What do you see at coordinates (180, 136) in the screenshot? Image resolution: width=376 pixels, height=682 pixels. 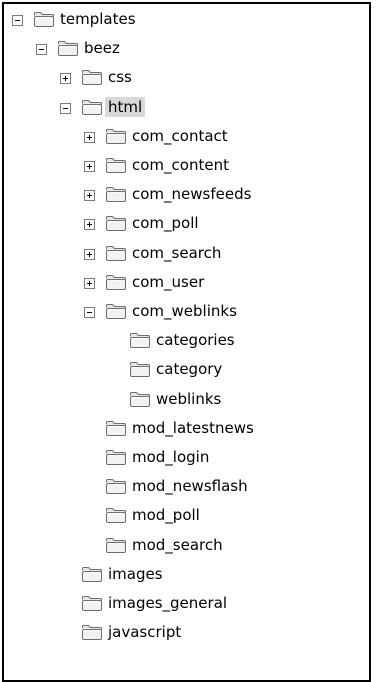 I see `tree-node-label: com_contact` at bounding box center [180, 136].